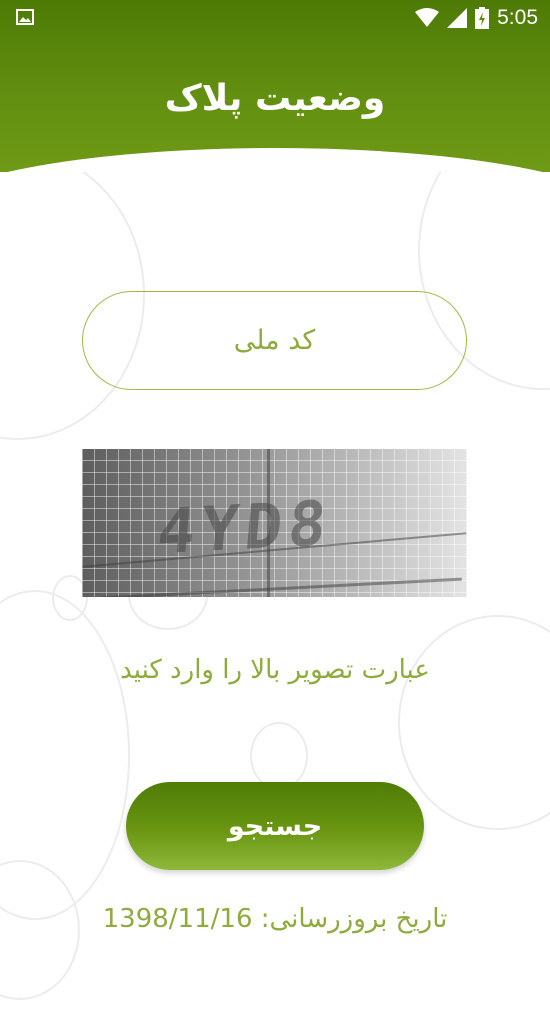 The width and height of the screenshot is (550, 1024). Describe the element at coordinates (275, 98) in the screenshot. I see `page-title: وضعیت پلاک` at that location.